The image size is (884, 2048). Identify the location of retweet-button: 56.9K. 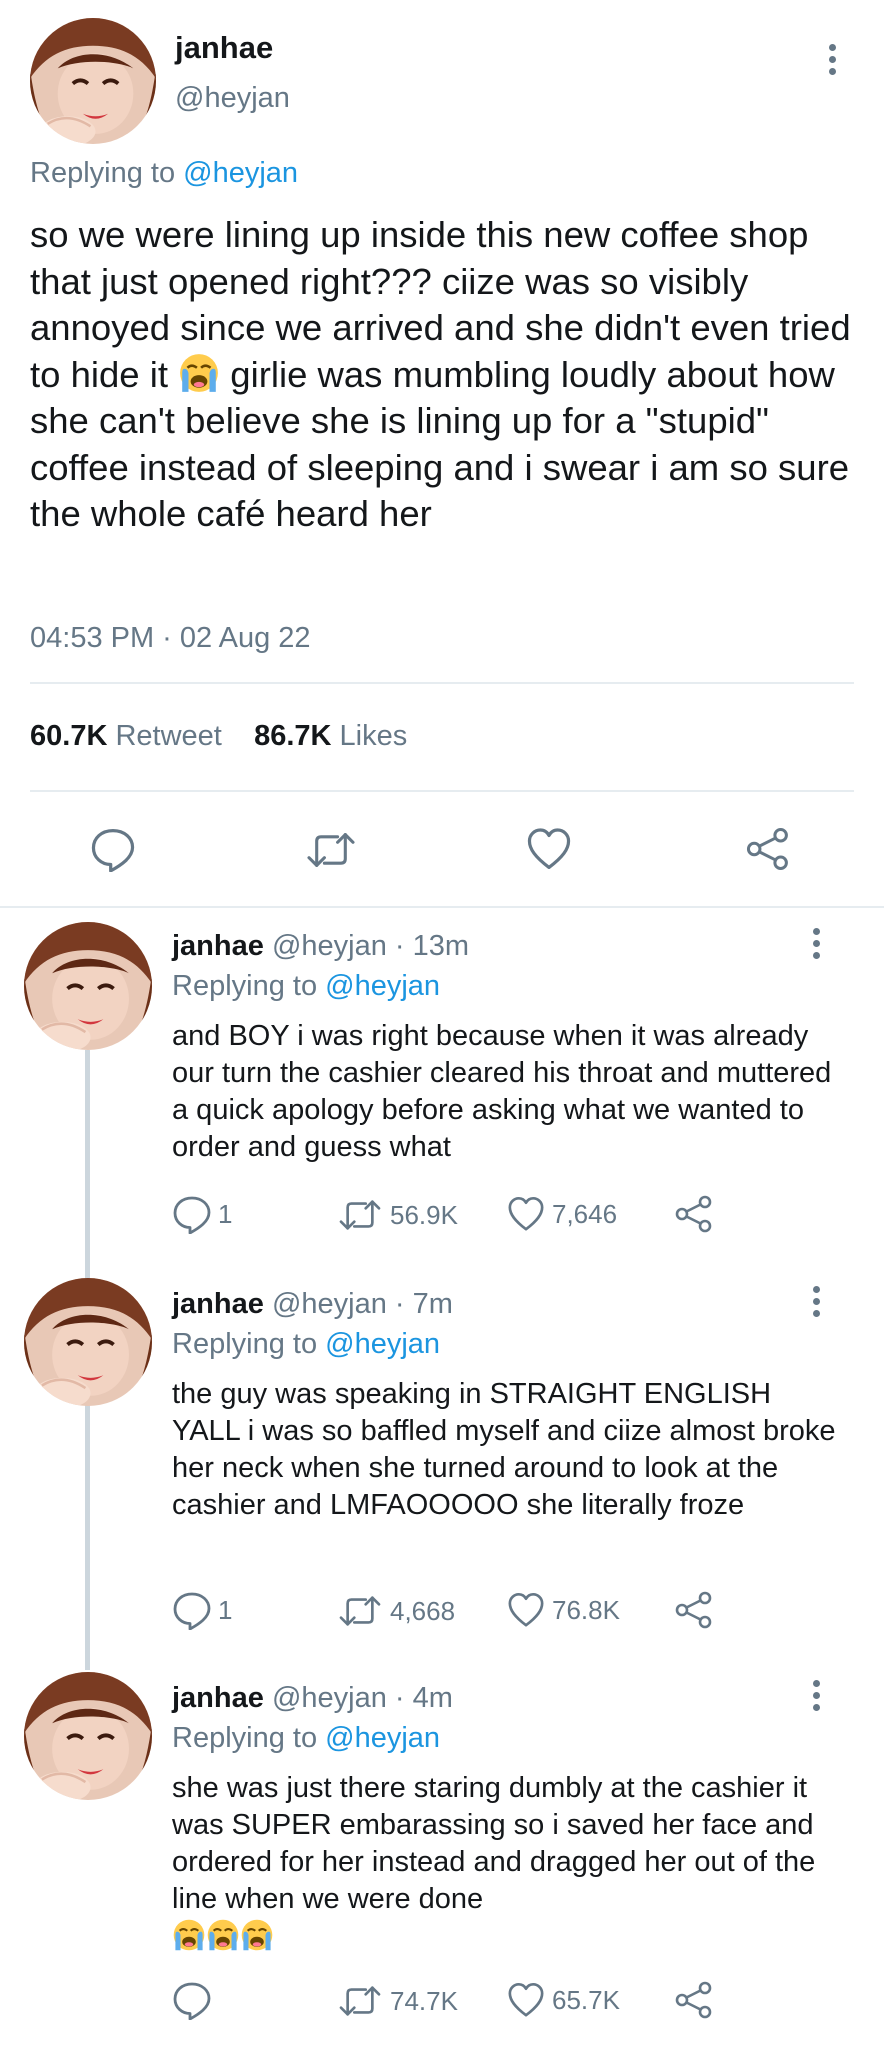
(397, 1215).